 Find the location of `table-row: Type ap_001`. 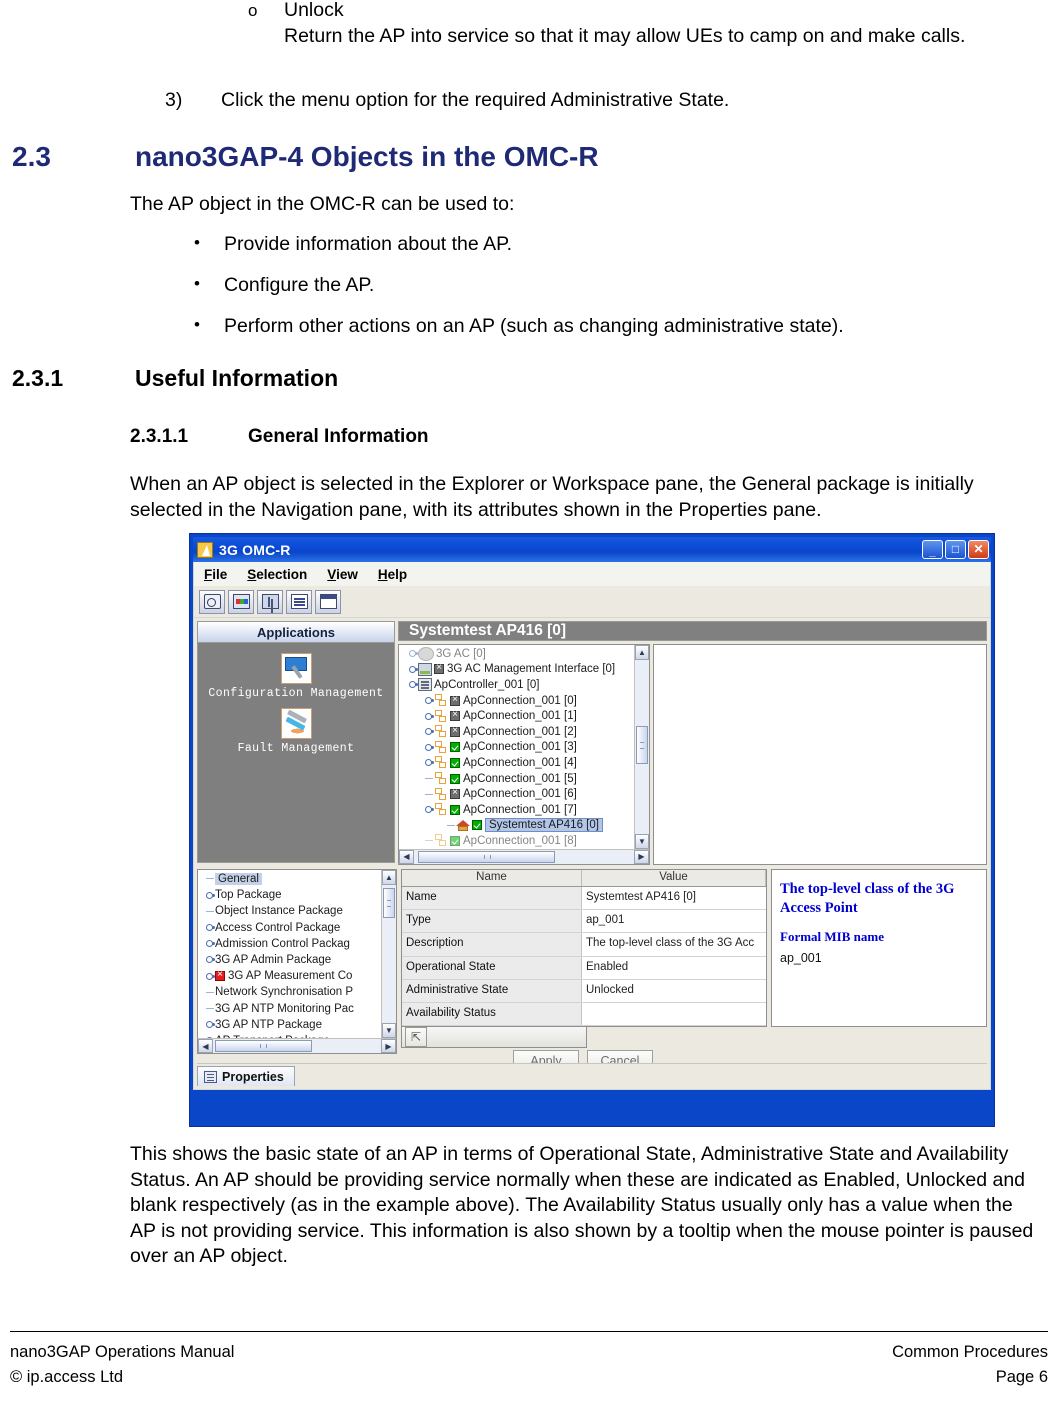

table-row: Type ap_001 is located at coordinates (584, 922).